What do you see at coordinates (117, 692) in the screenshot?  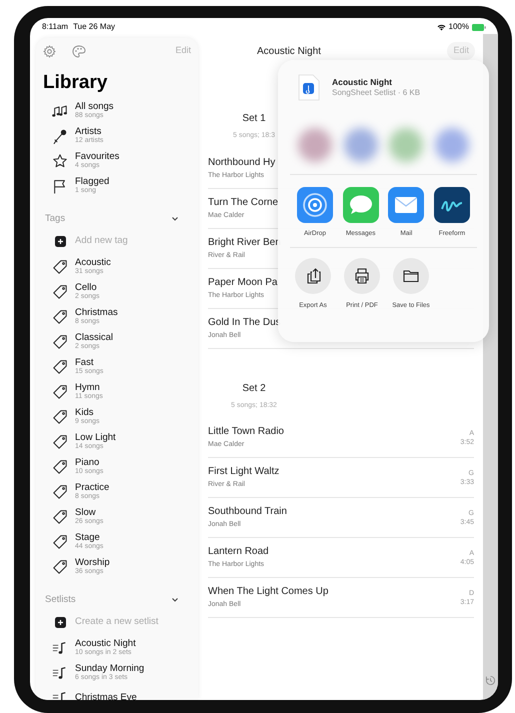 I see `sidebar-item: Christmas Eve` at bounding box center [117, 692].